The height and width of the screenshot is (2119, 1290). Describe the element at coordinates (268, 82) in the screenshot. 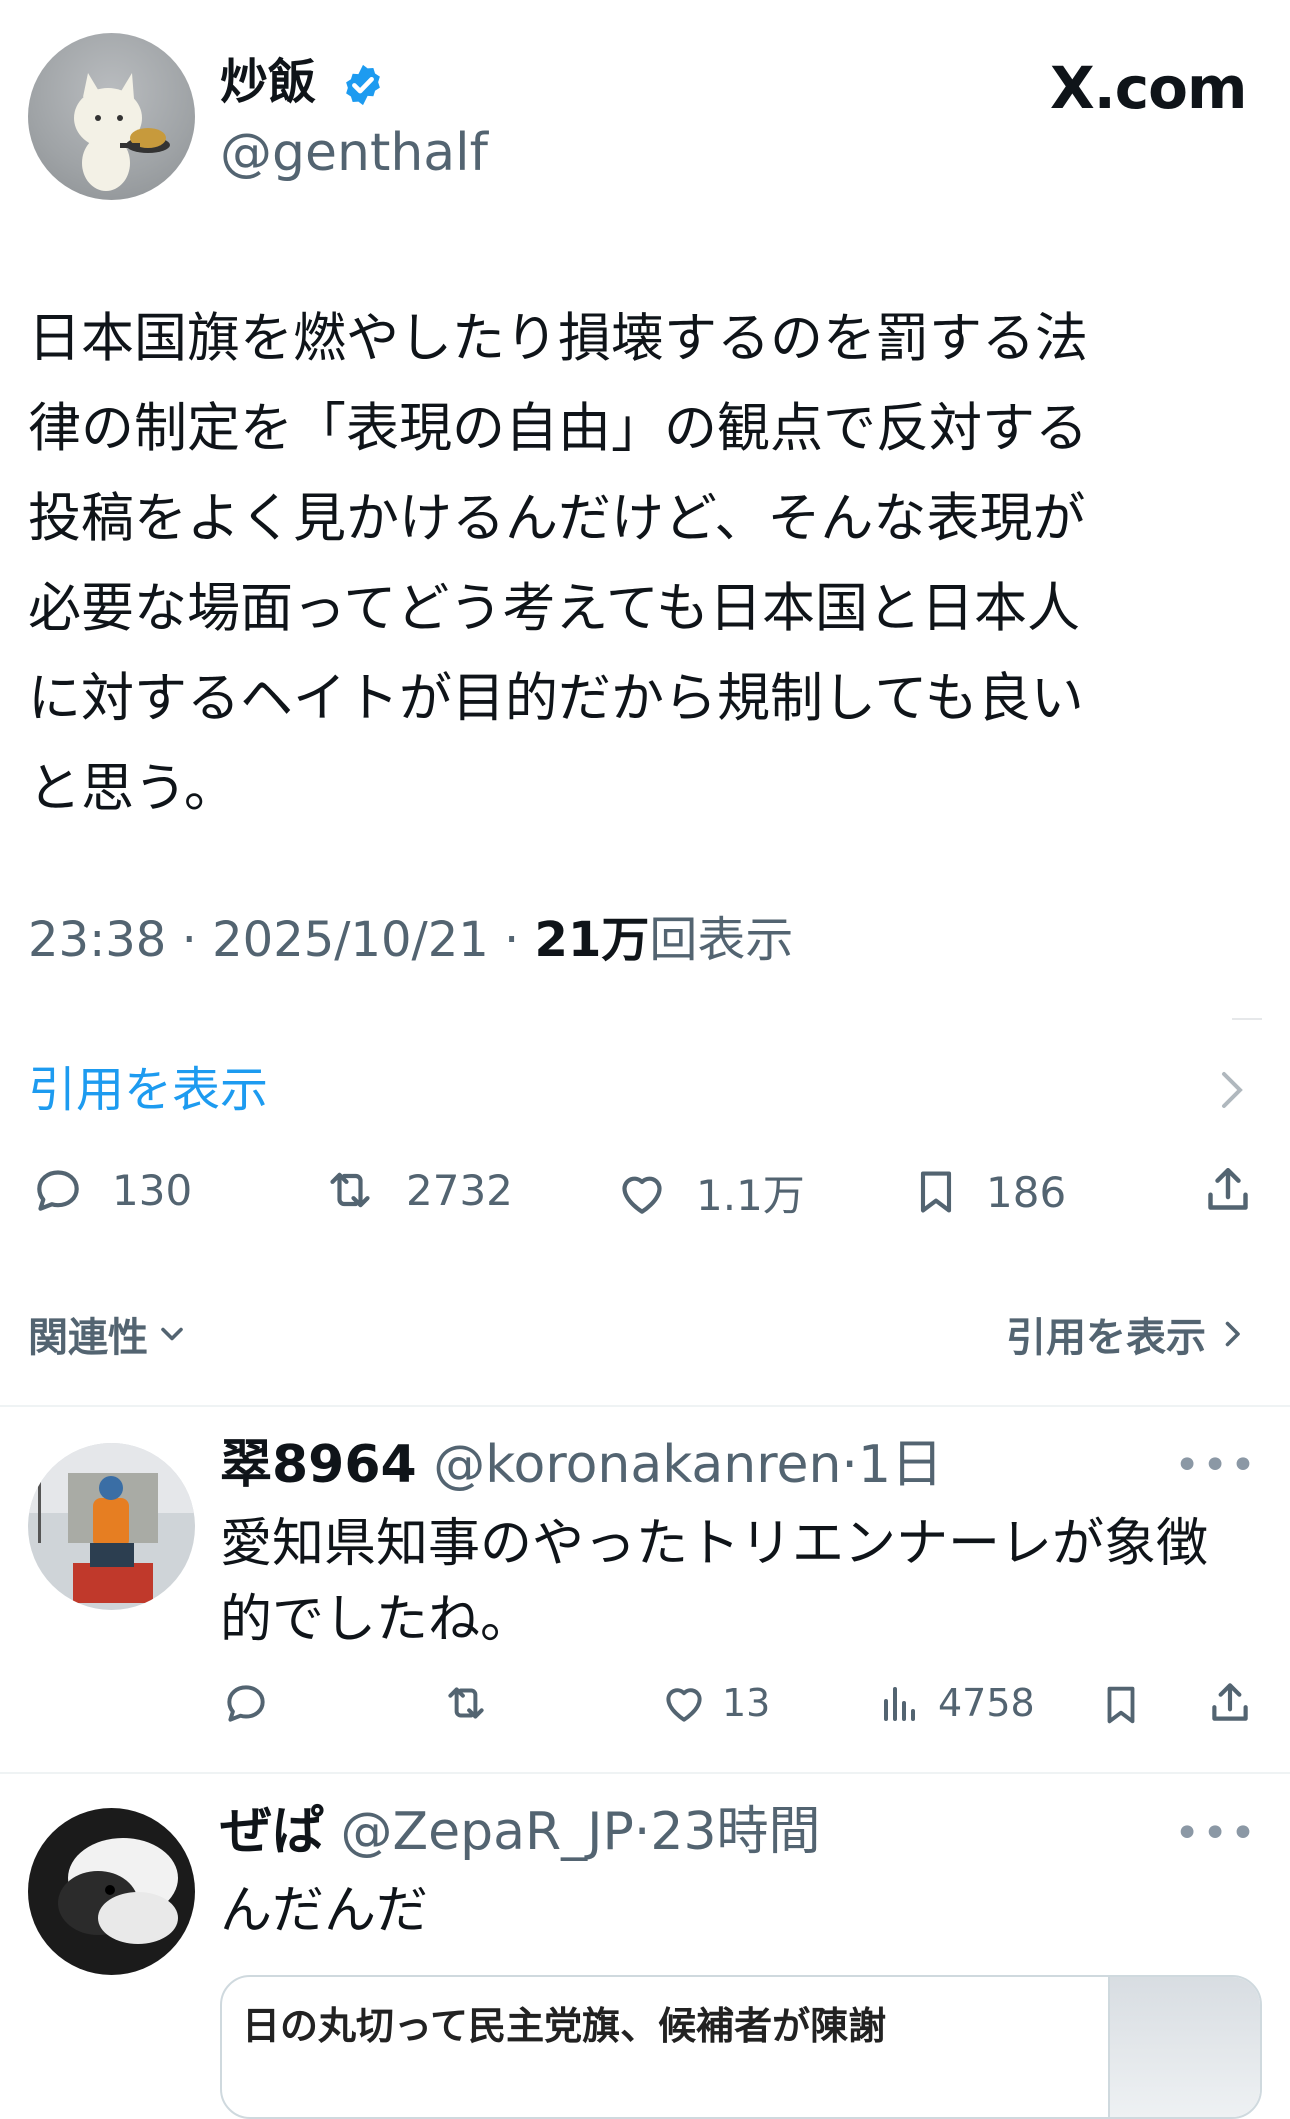

I see `author-display-name: 炒飯` at that location.